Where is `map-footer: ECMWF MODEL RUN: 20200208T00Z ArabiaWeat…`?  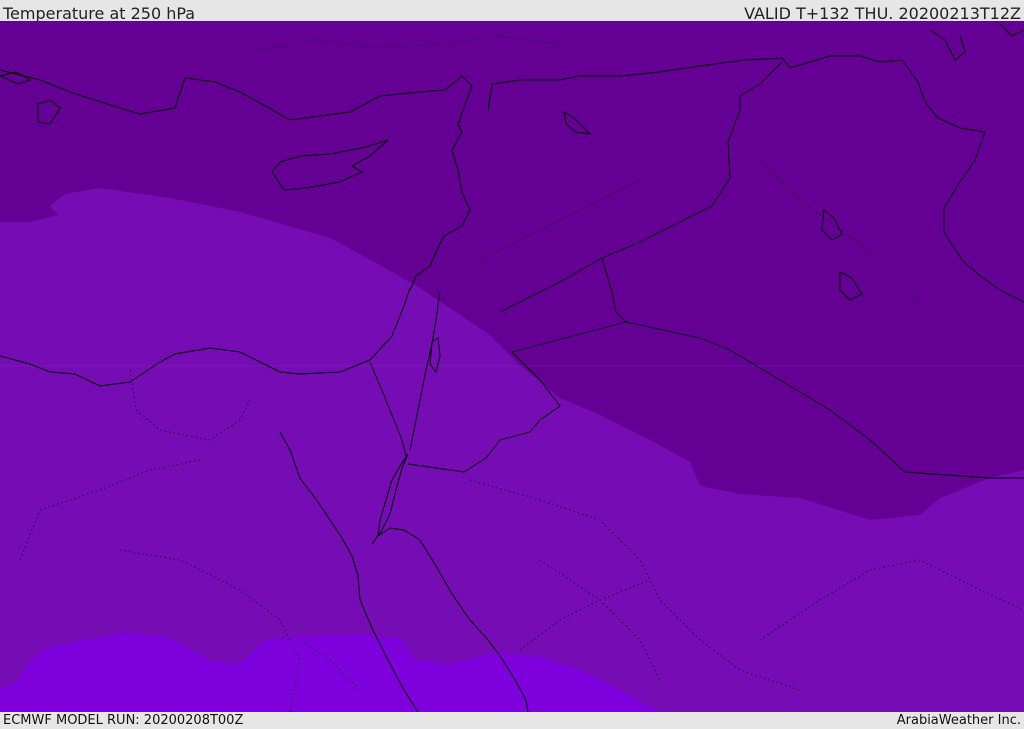
map-footer: ECMWF MODEL RUN: 20200208T00Z ArabiaWeat… is located at coordinates (512, 720).